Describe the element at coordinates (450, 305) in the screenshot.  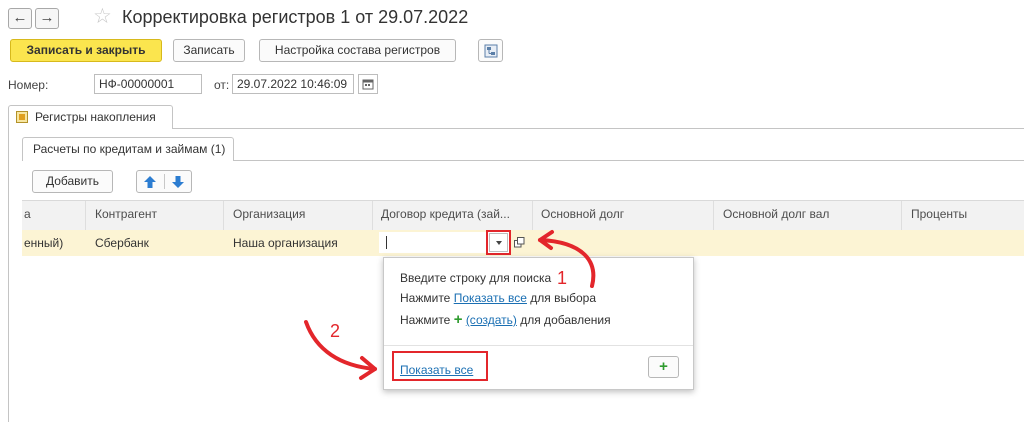
I see `annotation-arrows` at that location.